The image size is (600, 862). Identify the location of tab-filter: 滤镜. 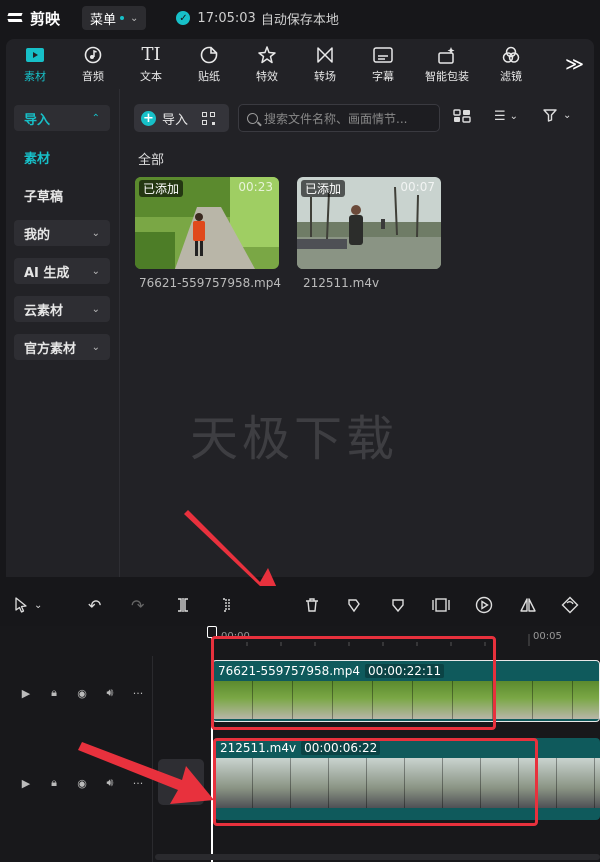
(511, 64).